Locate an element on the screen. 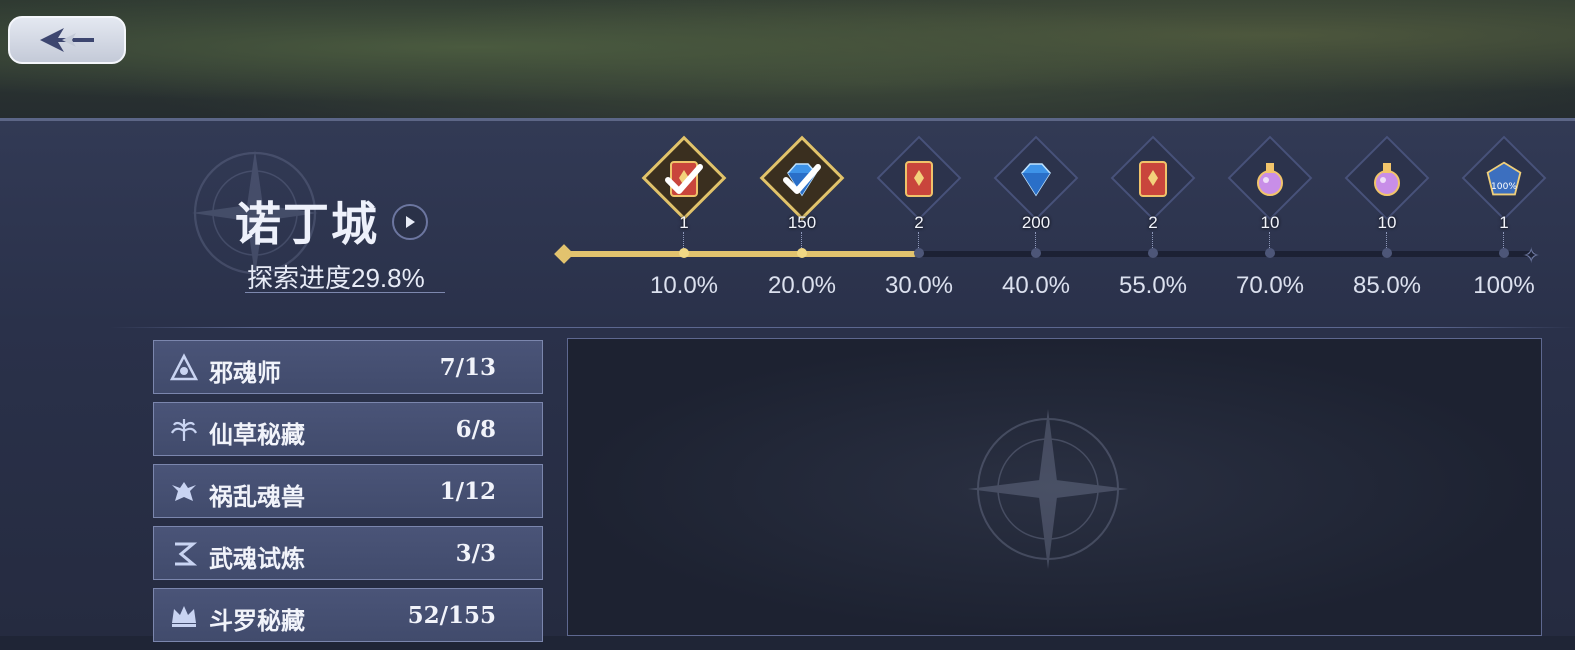 The height and width of the screenshot is (650, 1575). panel-top-line is located at coordinates (787, 120).